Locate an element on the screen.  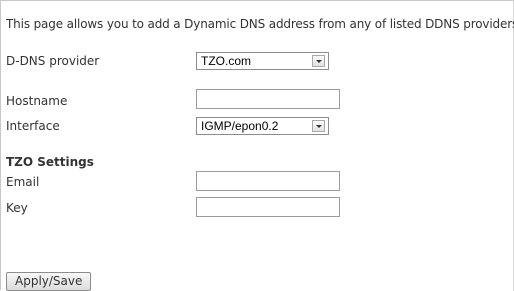
hostname-input is located at coordinates (268, 99).